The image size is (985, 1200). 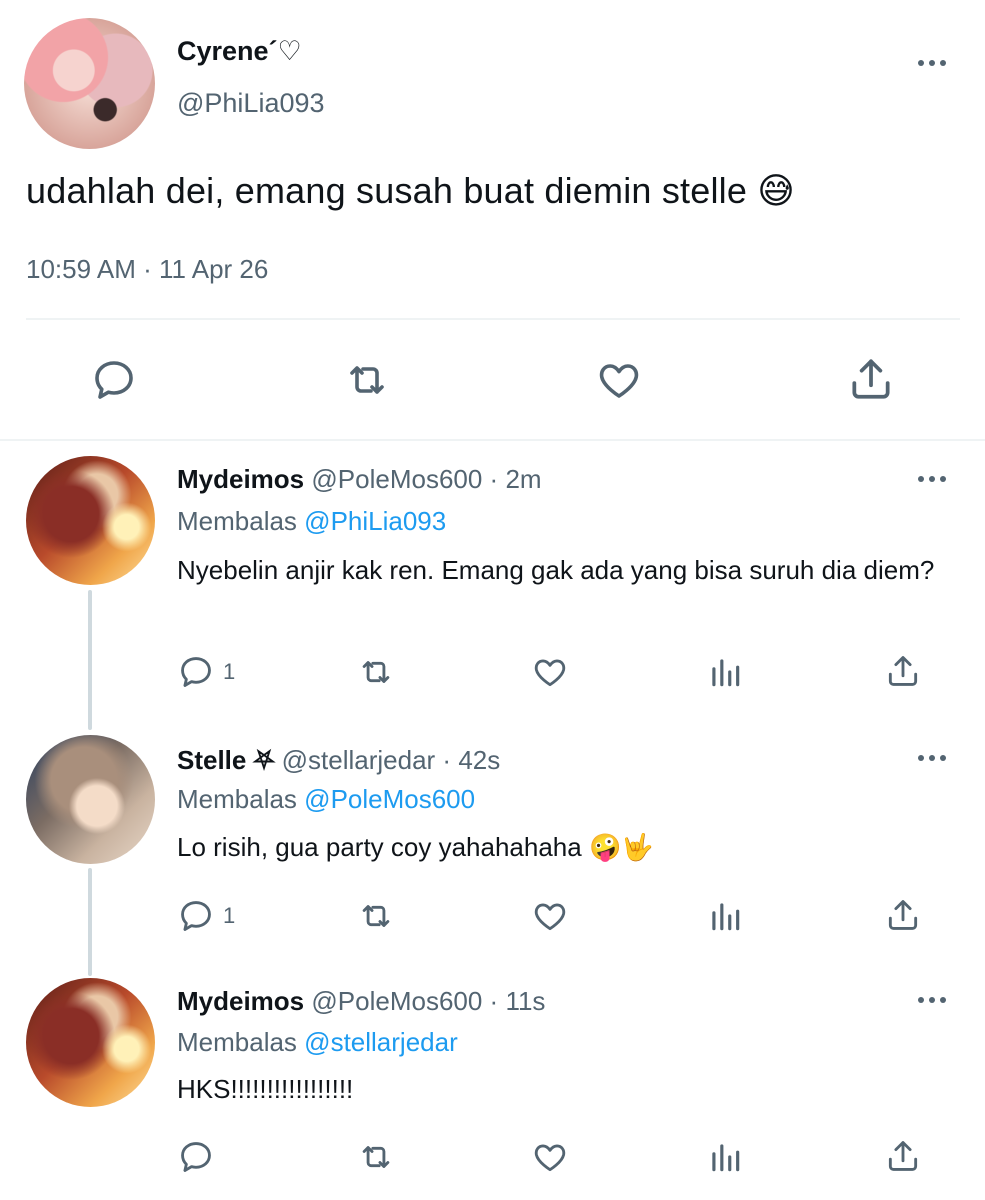 What do you see at coordinates (213, 269) in the screenshot?
I see `tweet-date: 11 Apr 26` at bounding box center [213, 269].